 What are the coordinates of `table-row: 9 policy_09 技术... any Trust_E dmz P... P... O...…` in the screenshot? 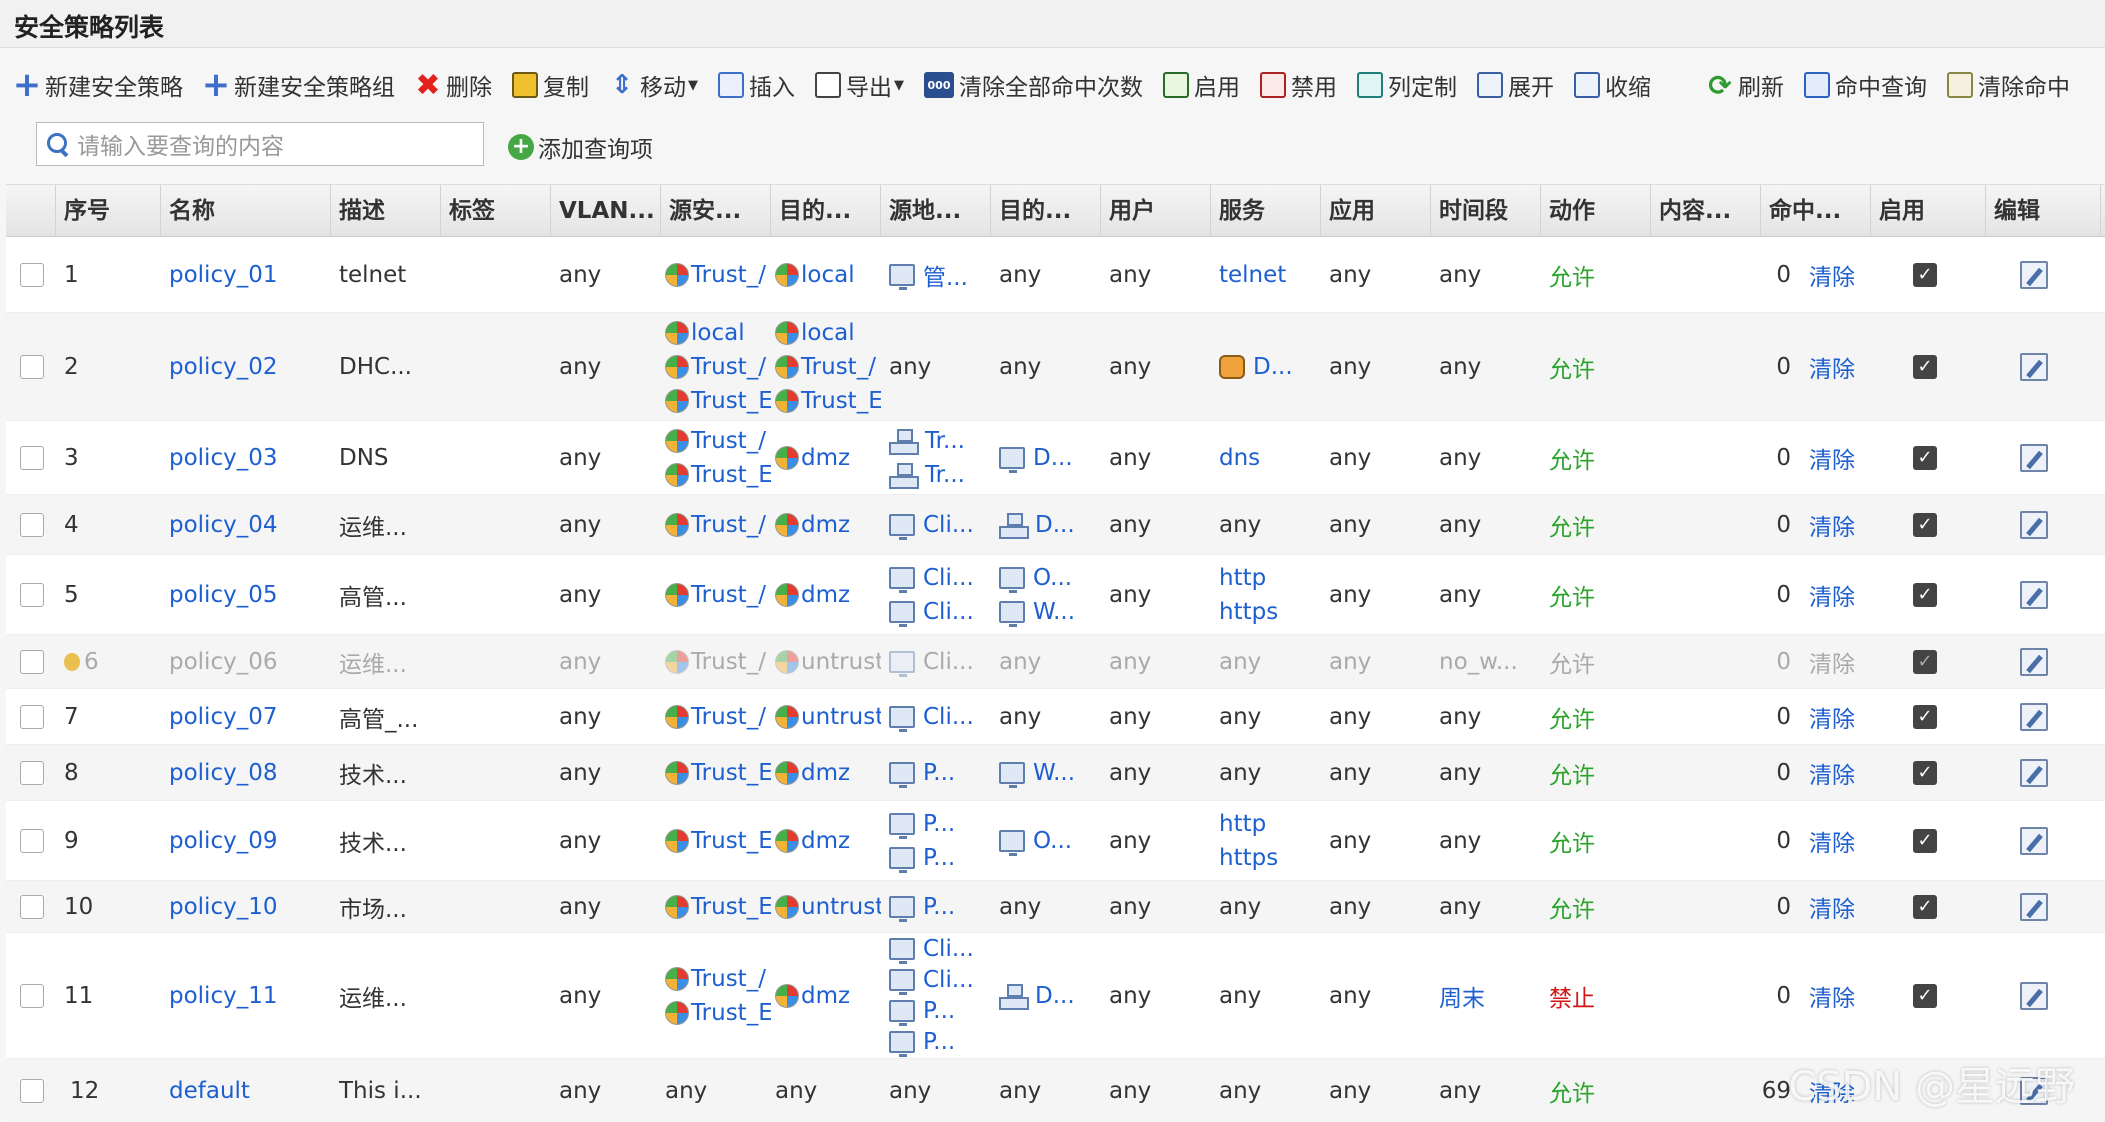 It's located at (1055, 841).